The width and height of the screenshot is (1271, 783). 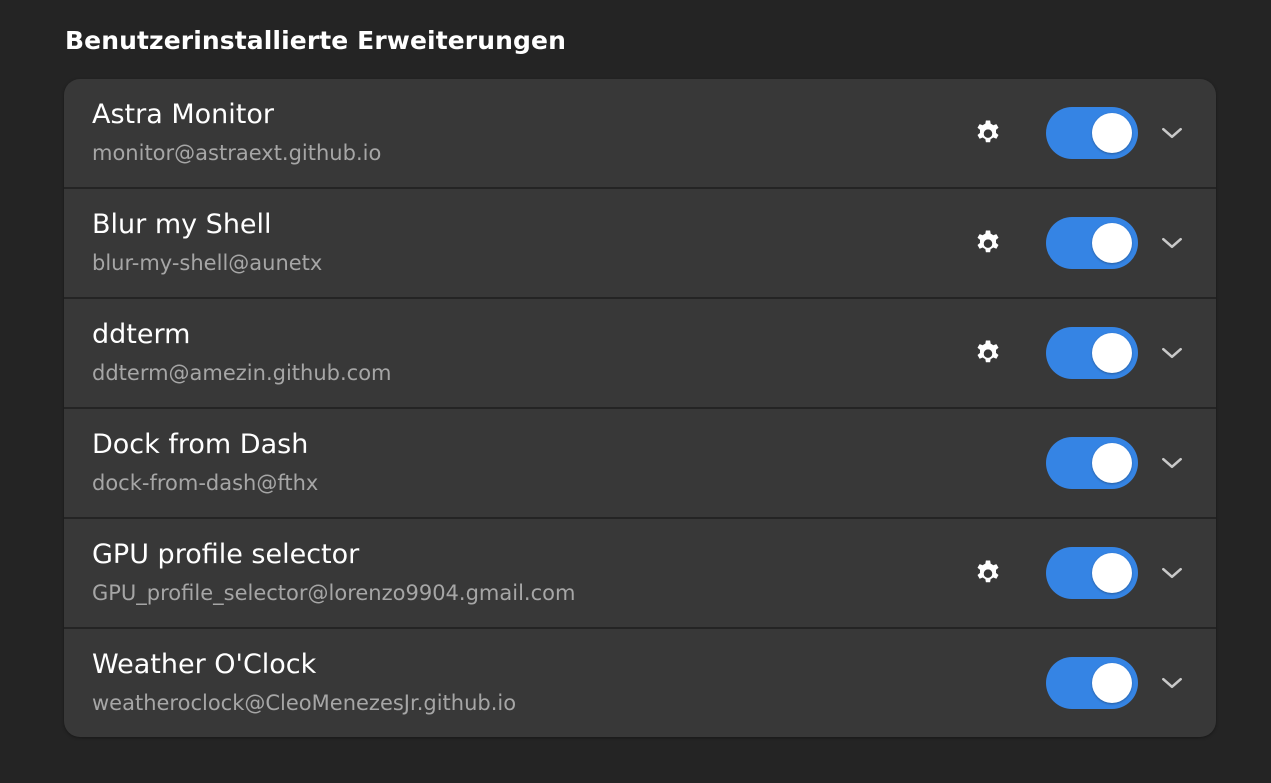 What do you see at coordinates (640, 464) in the screenshot?
I see `extension-row: Dock from Dash dock-from-dash@fthx` at bounding box center [640, 464].